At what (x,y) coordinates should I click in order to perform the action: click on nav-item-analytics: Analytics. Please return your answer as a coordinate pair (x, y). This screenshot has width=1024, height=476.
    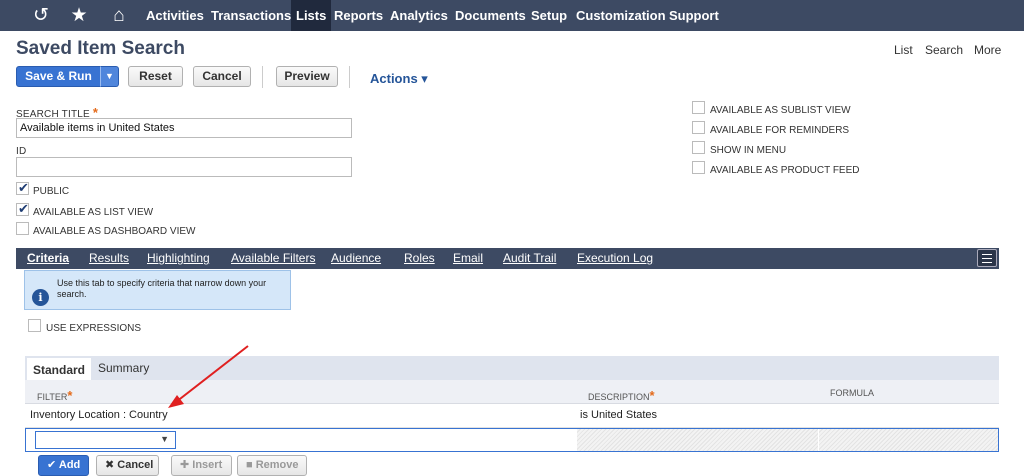
    Looking at the image, I should click on (419, 15).